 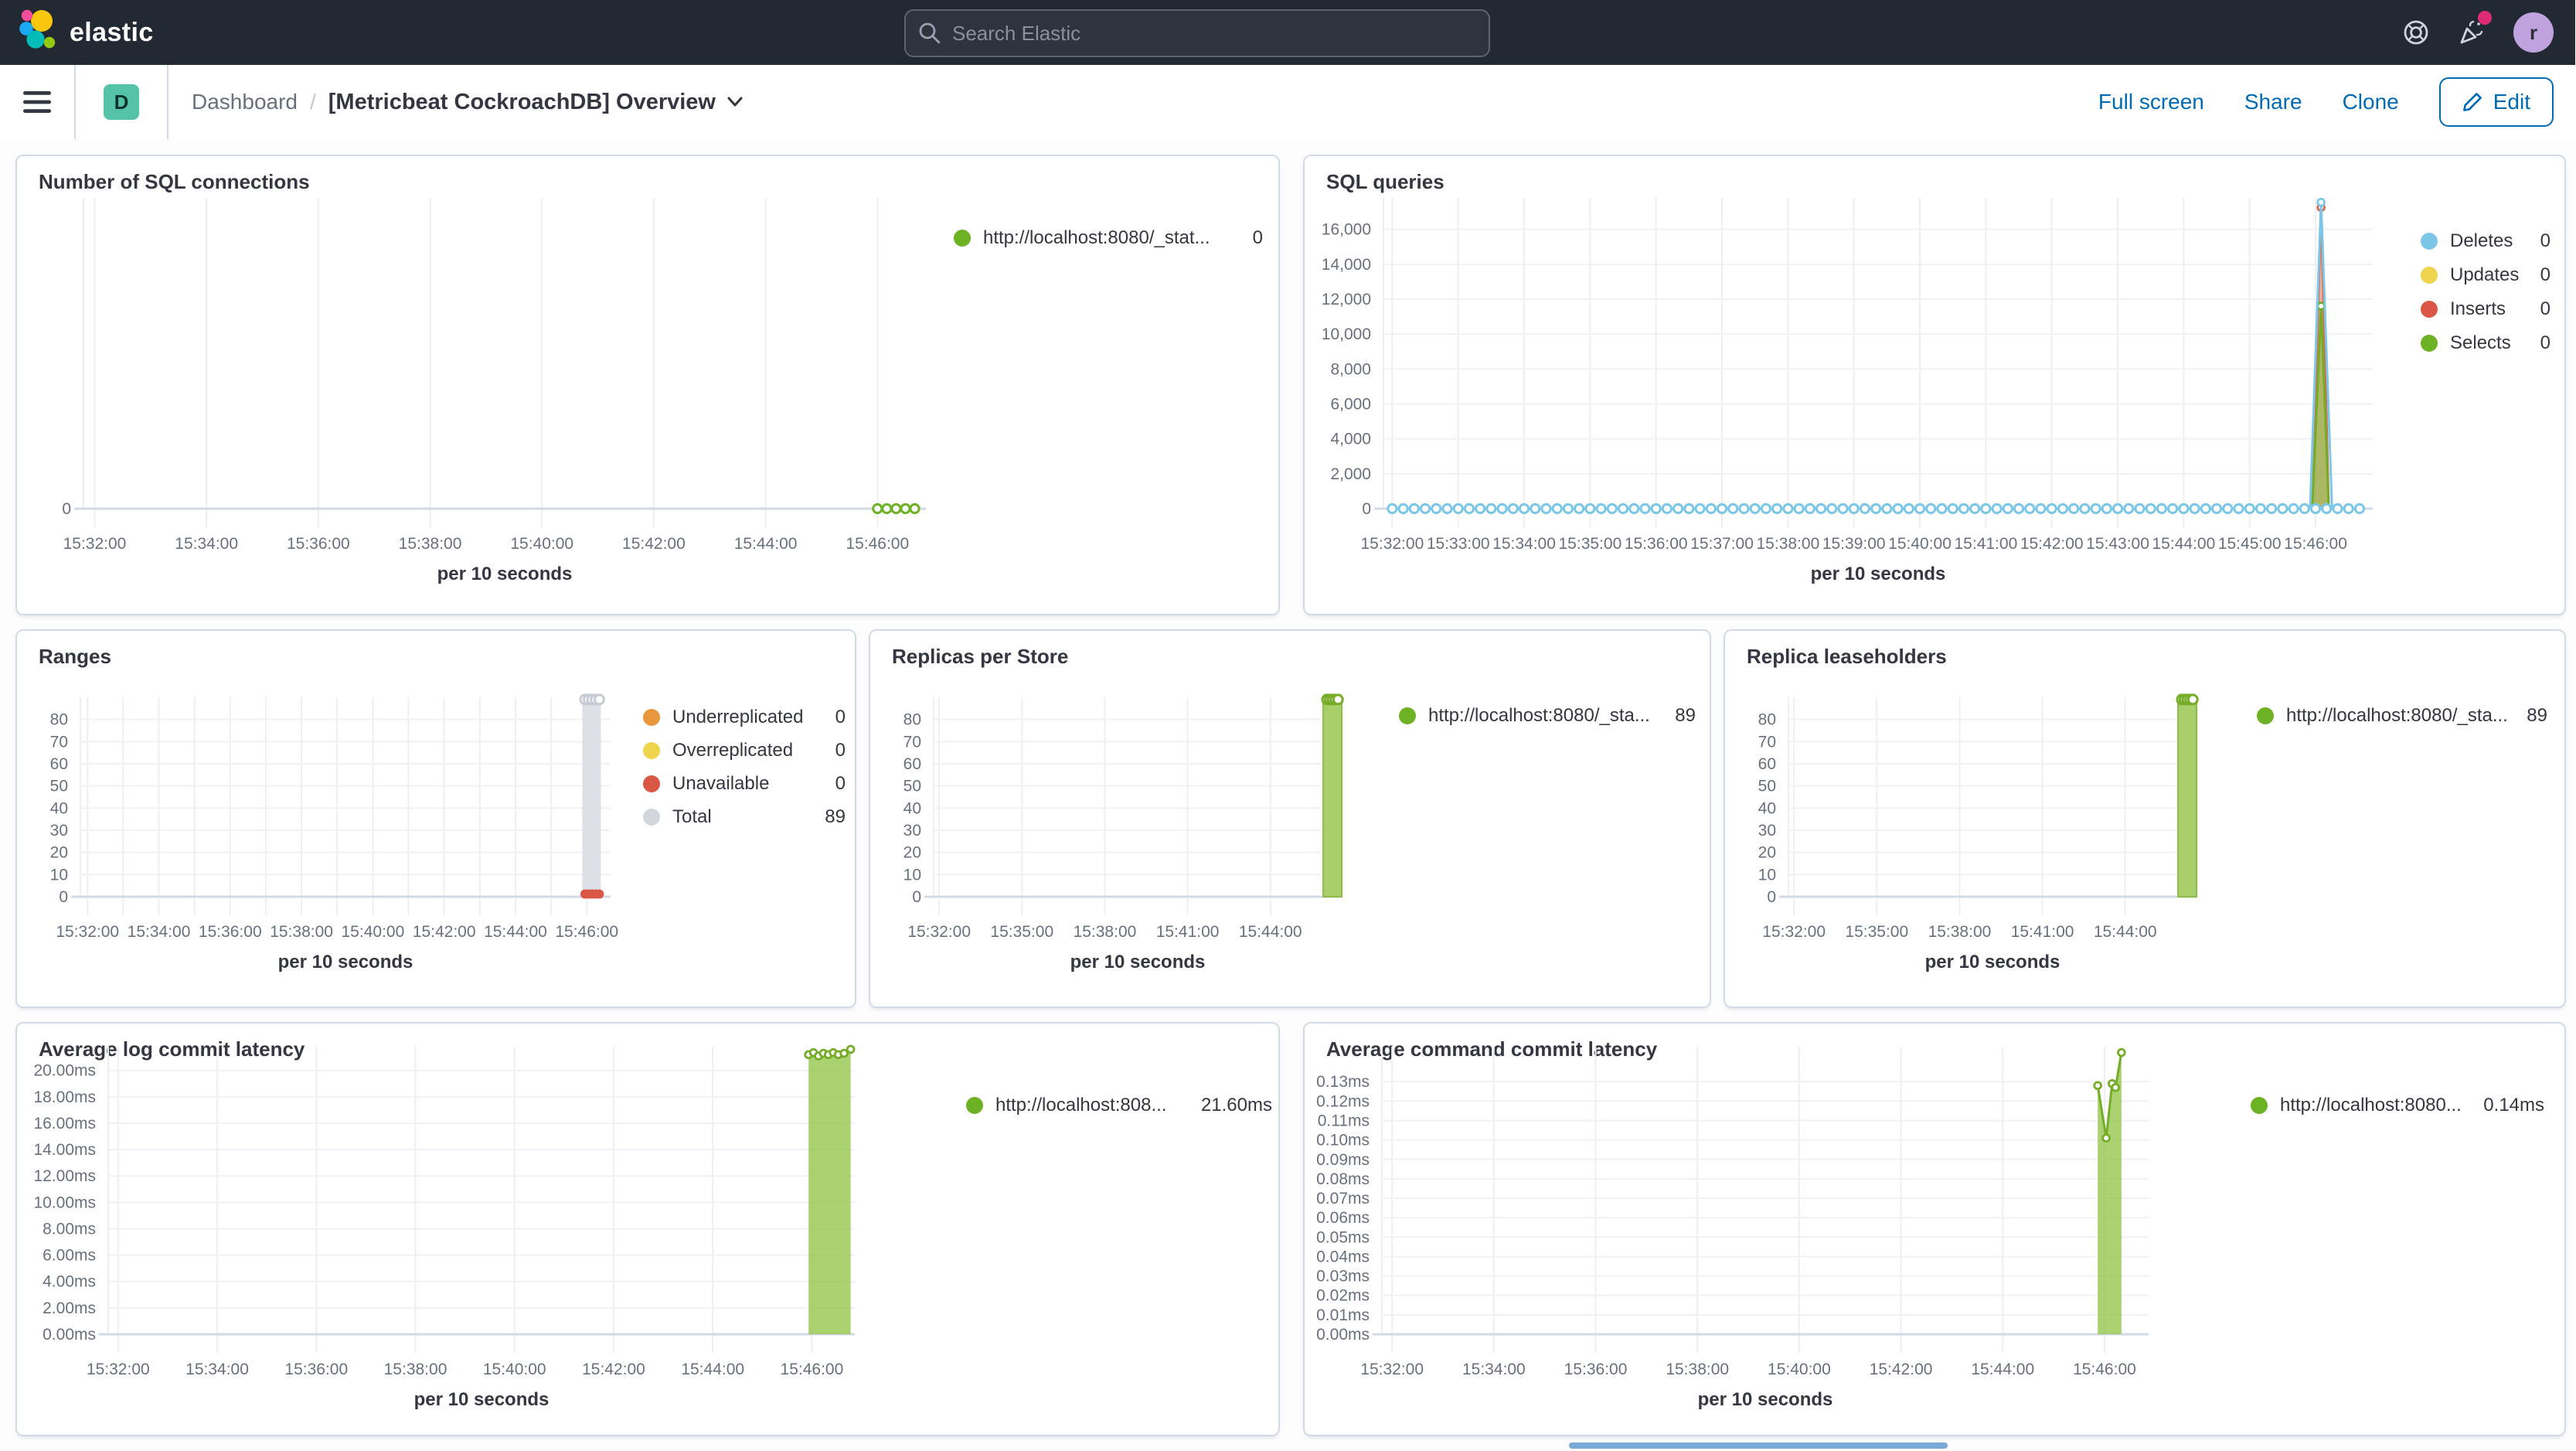 What do you see at coordinates (2485, 18) in the screenshot?
I see `notification-badge` at bounding box center [2485, 18].